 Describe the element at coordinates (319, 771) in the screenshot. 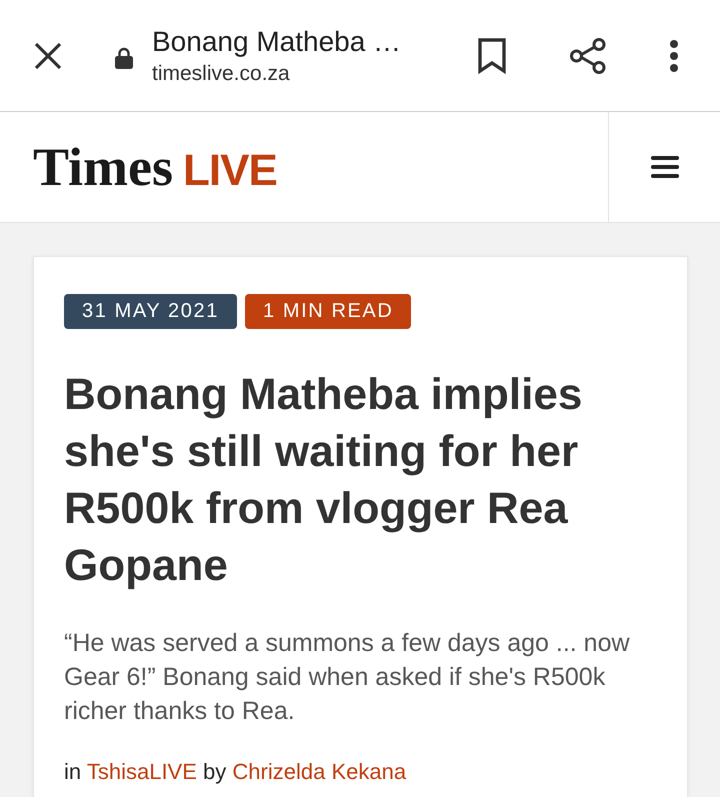

I see `author-link: Chrizelda Kekana` at that location.